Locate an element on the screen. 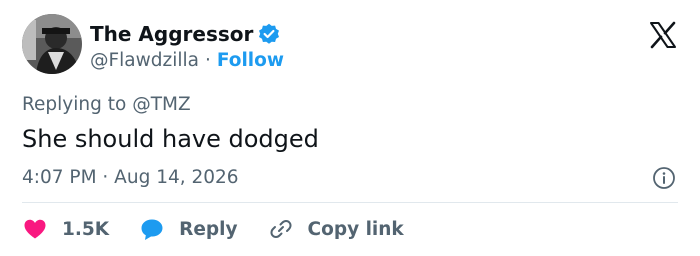 The width and height of the screenshot is (700, 256). user-handle: @Flawdzilla is located at coordinates (144, 61).